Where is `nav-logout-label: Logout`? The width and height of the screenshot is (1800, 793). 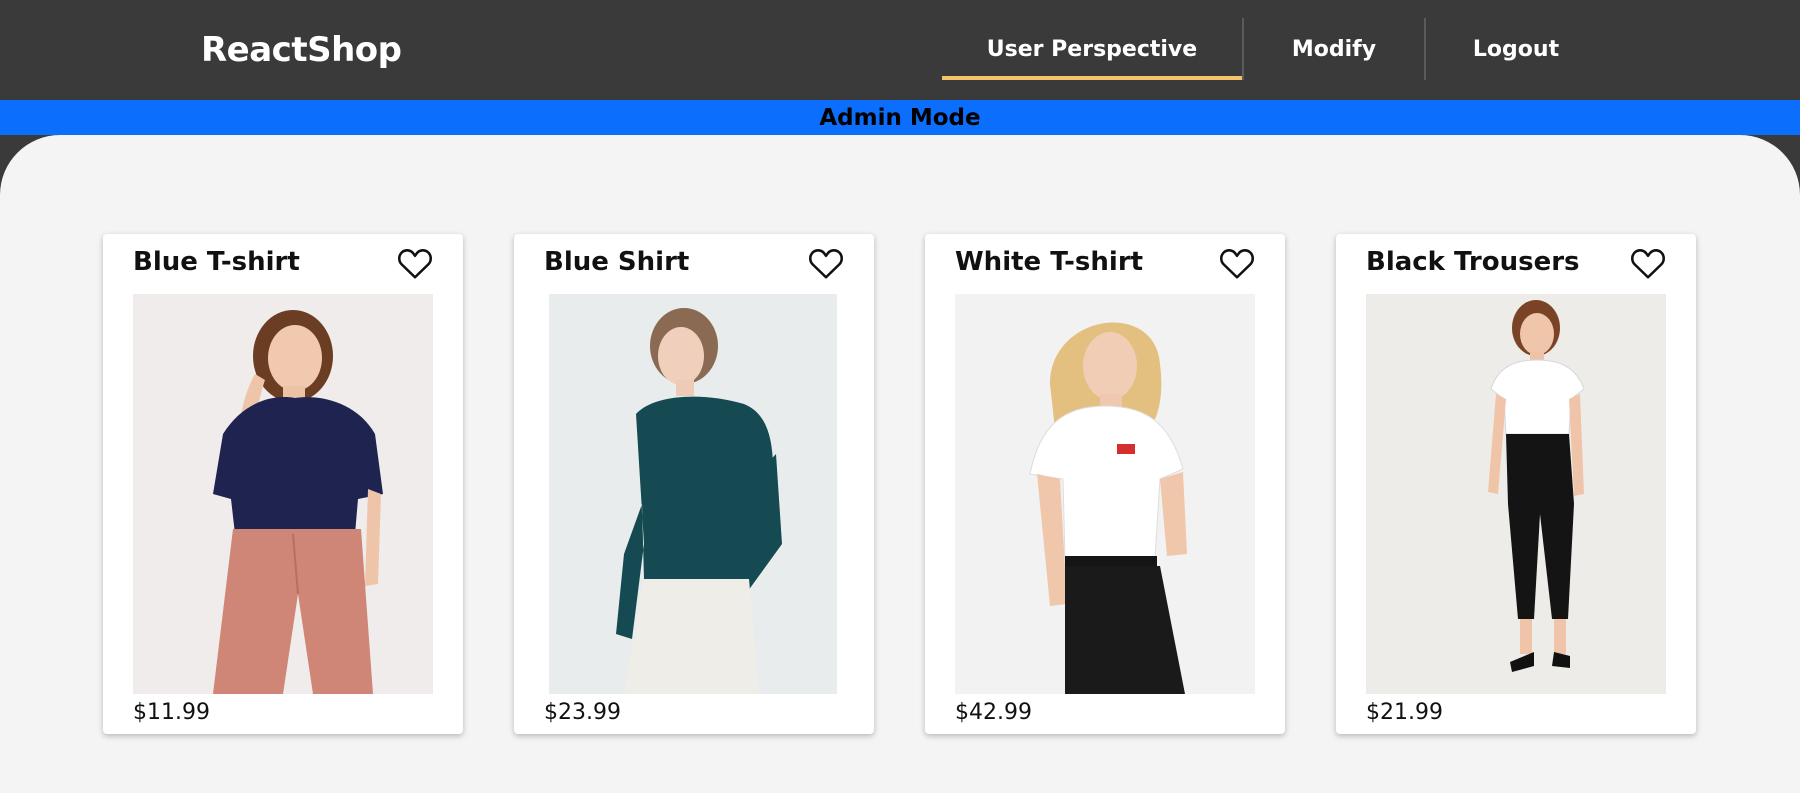 nav-logout-label: Logout is located at coordinates (1516, 49).